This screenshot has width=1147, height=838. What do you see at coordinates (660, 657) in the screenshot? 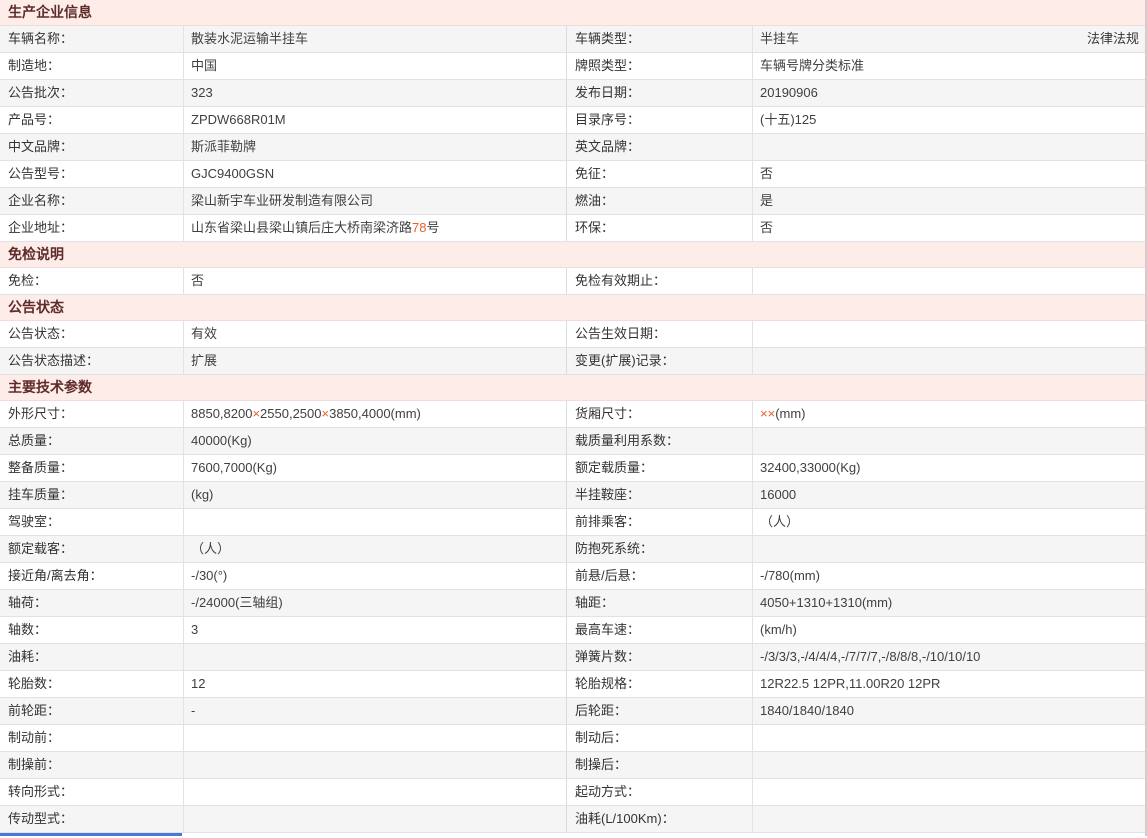
I see `field-label: 弹簧片数：` at bounding box center [660, 657].